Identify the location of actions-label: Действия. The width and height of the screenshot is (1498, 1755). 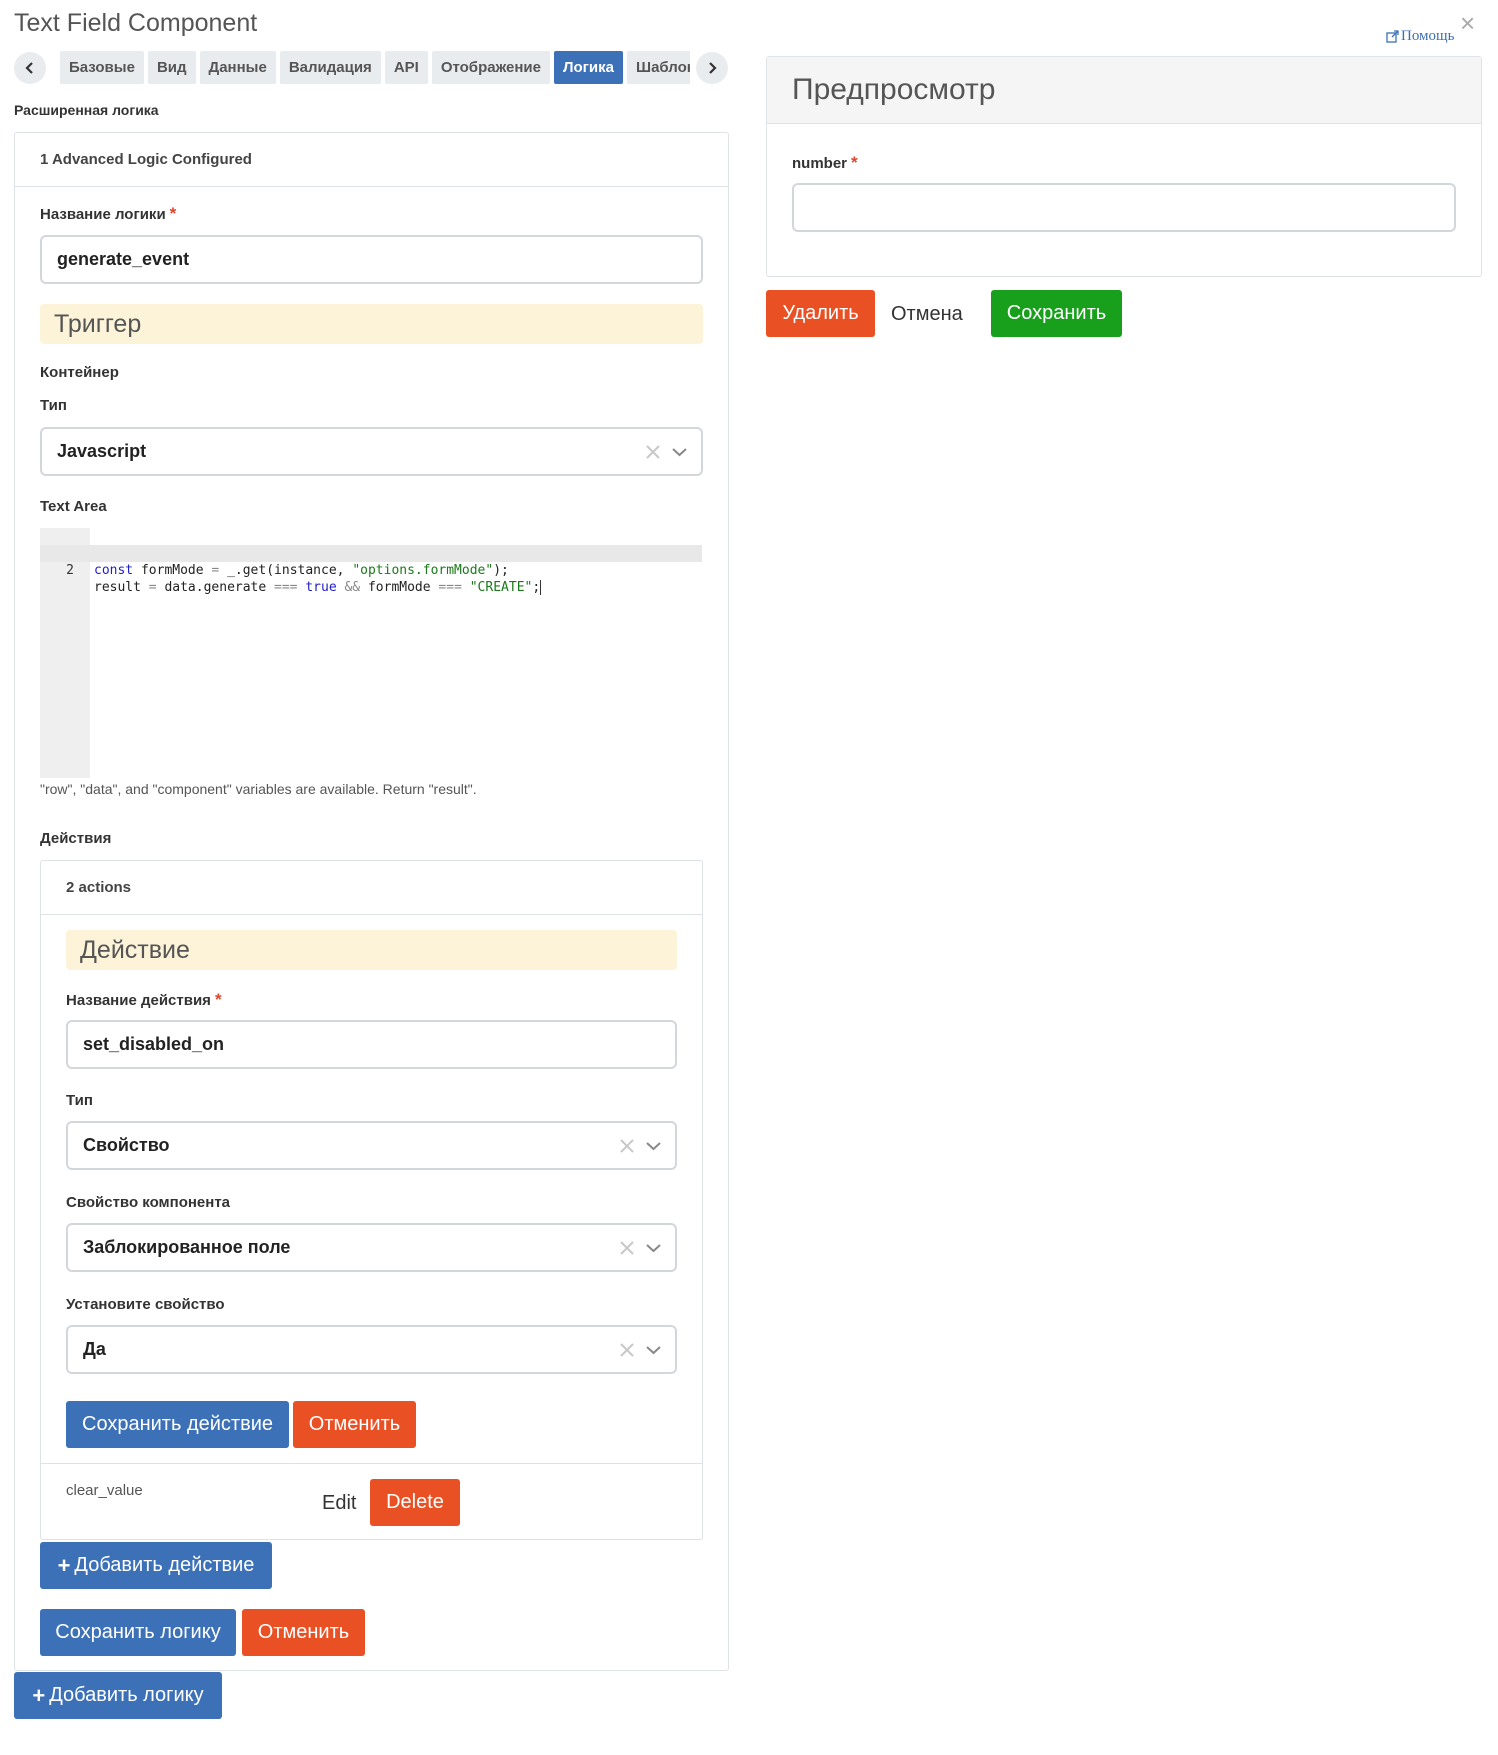
(76, 838).